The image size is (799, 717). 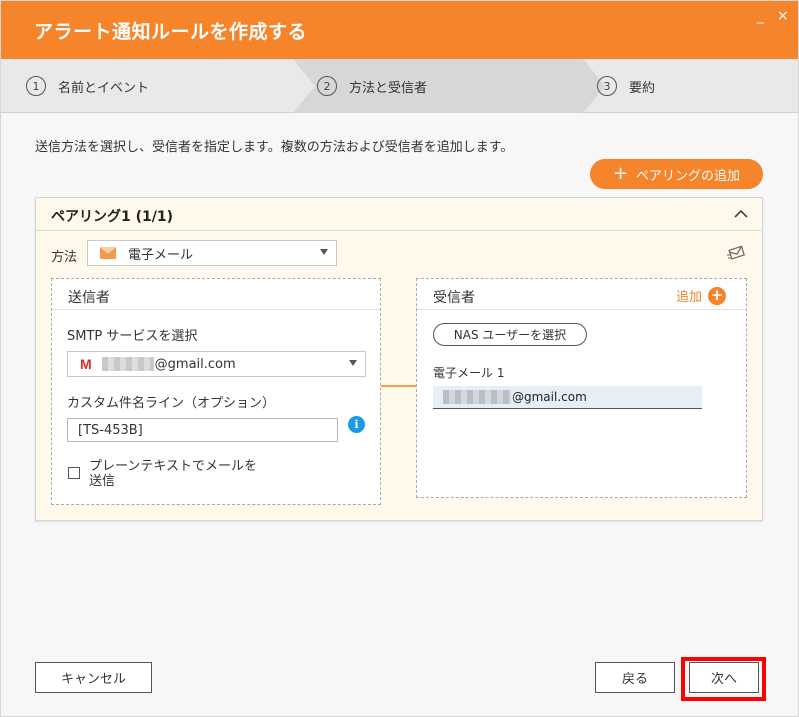 What do you see at coordinates (104, 88) in the screenshot?
I see `step-label: 名前とイベント` at bounding box center [104, 88].